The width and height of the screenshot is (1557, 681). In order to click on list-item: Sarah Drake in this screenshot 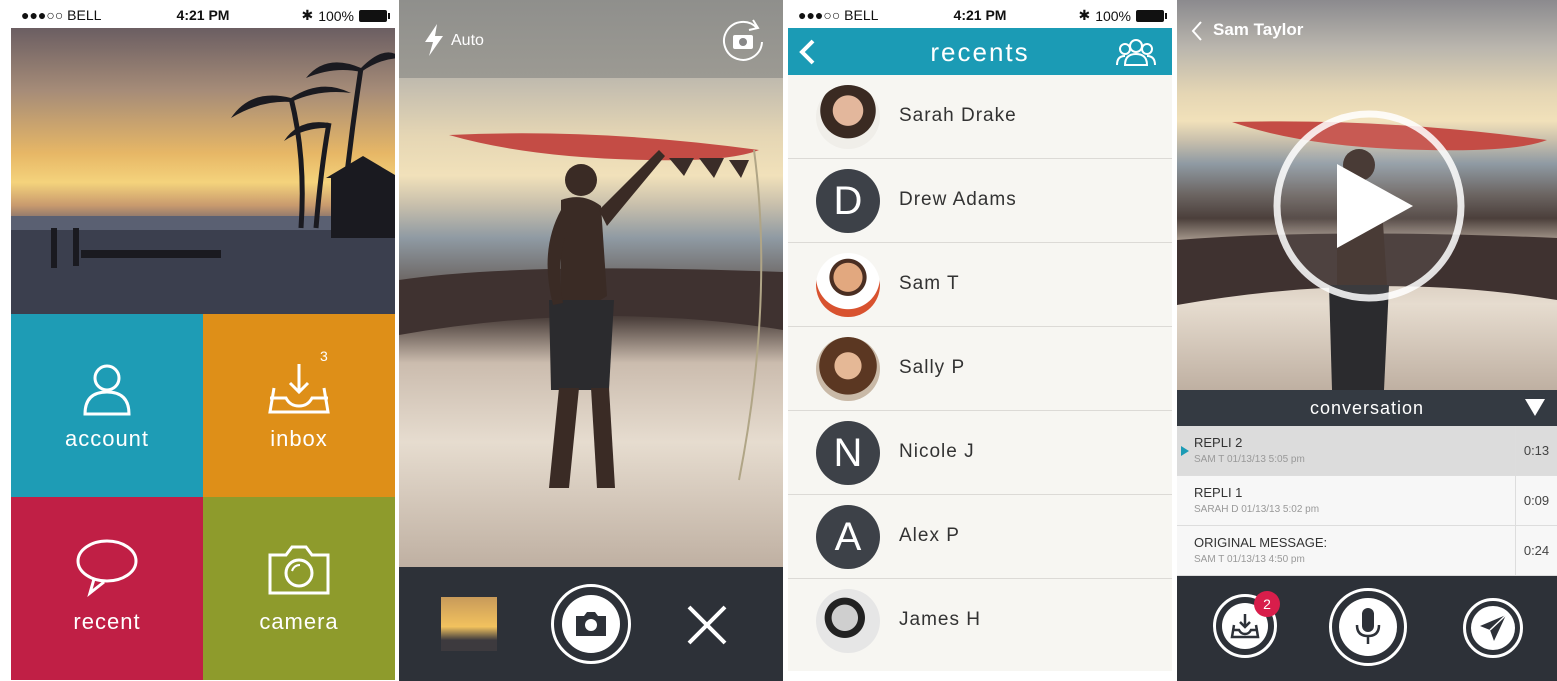, I will do `click(980, 117)`.